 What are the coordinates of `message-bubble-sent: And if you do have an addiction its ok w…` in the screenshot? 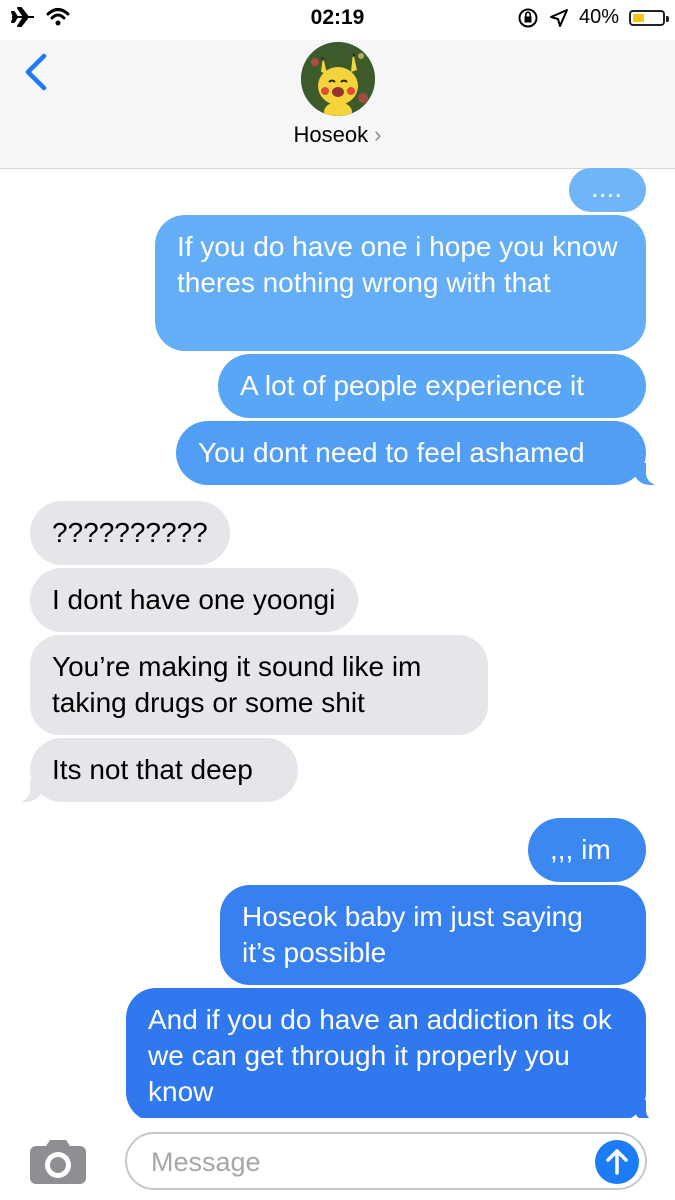 It's located at (393, 1053).